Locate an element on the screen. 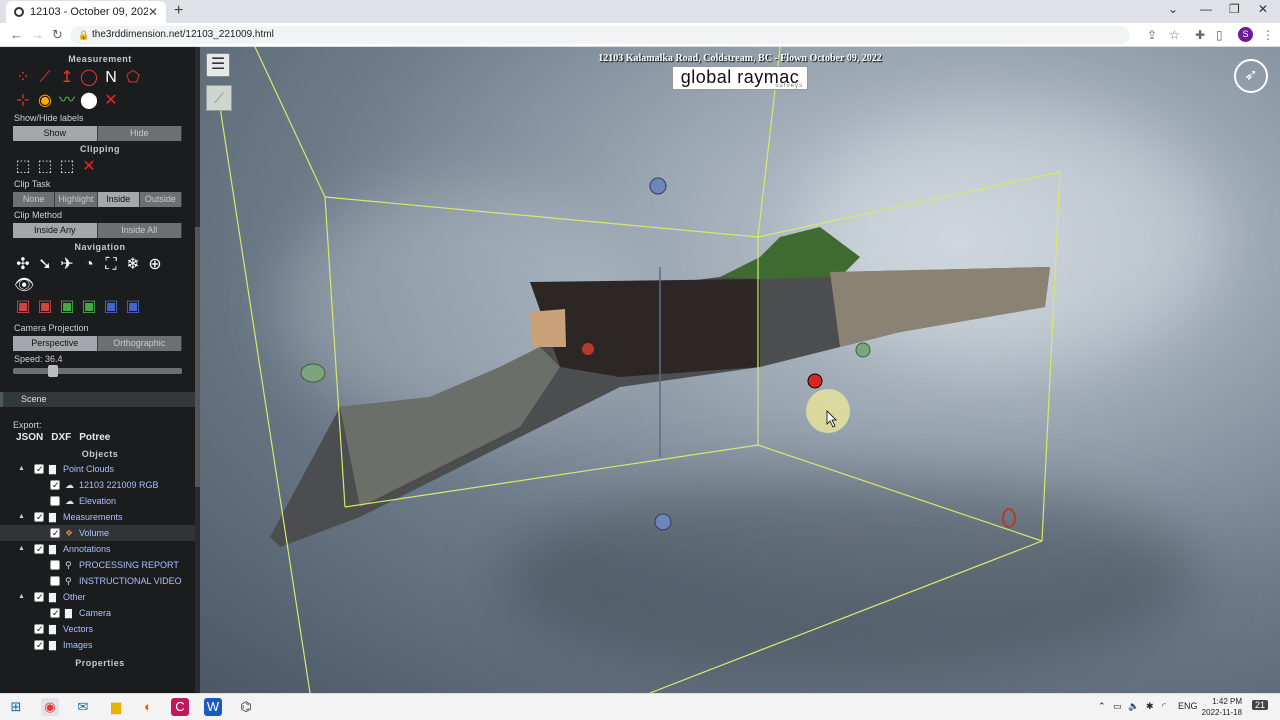 This screenshot has width=1280, height=720. bookmark-star-icon: ☆ is located at coordinates (1174, 35).